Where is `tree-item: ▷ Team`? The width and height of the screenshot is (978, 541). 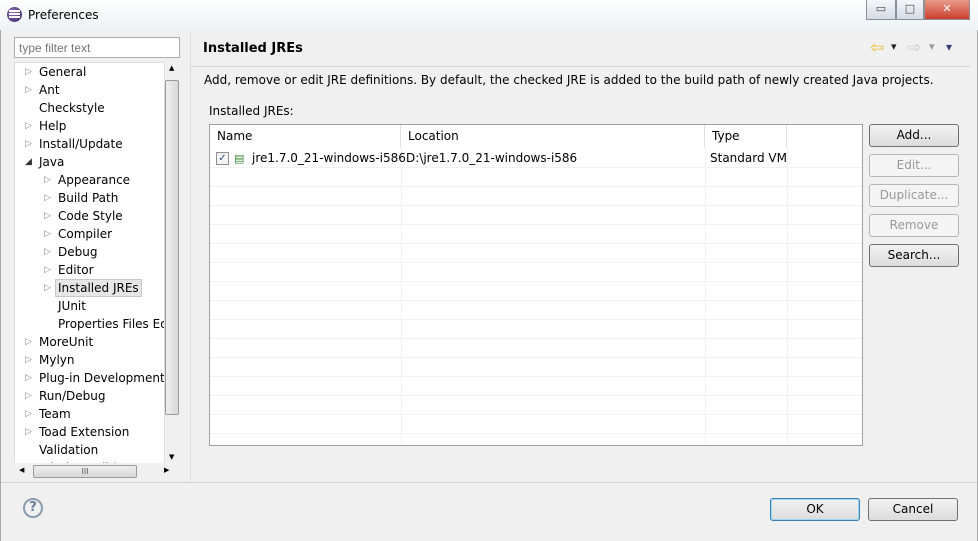
tree-item: ▷ Team is located at coordinates (90, 414).